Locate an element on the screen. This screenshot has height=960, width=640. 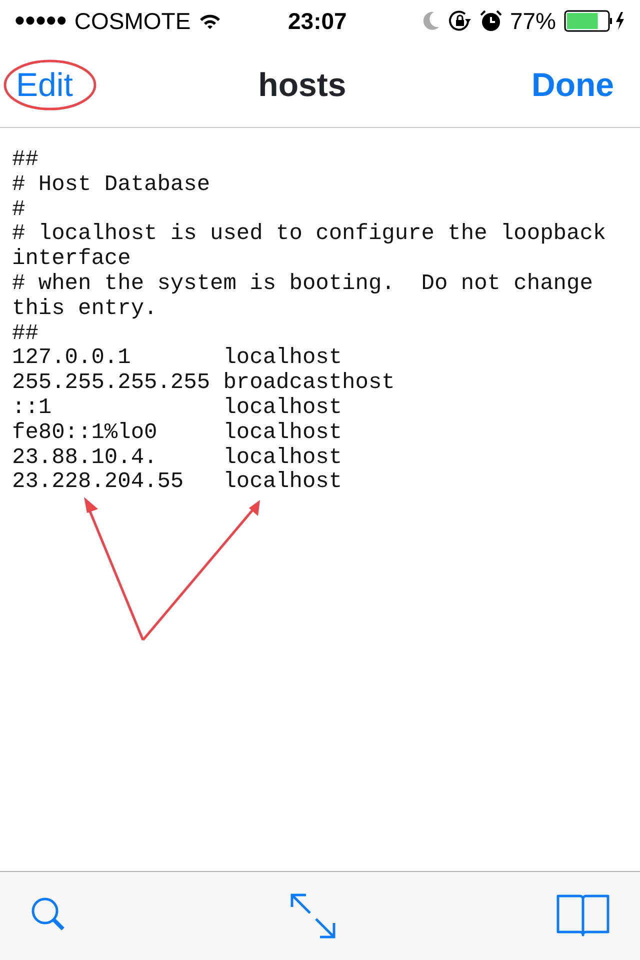
text-line: 255.255.255.255 broadcasthost is located at coordinates (204, 383).